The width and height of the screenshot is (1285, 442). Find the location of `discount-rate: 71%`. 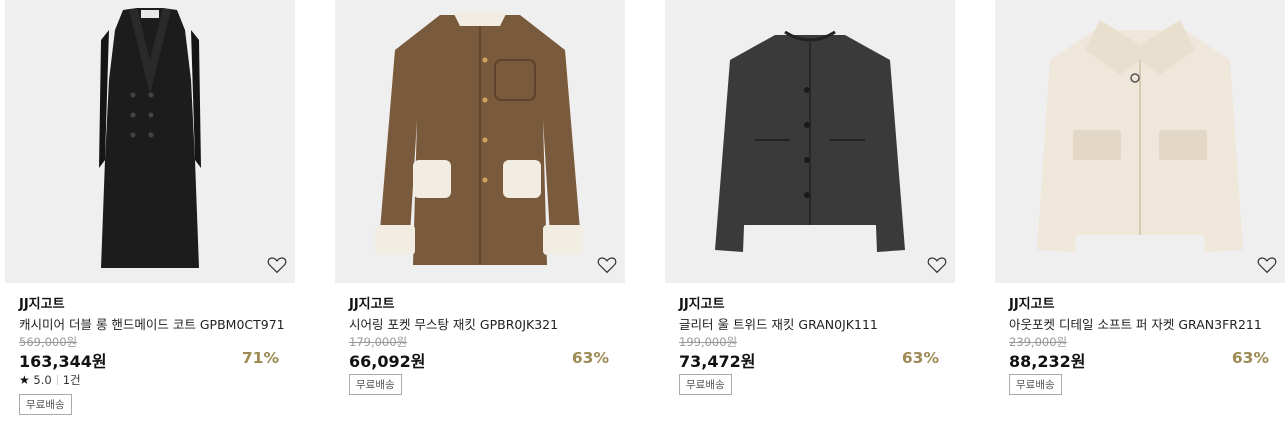

discount-rate: 71% is located at coordinates (260, 358).